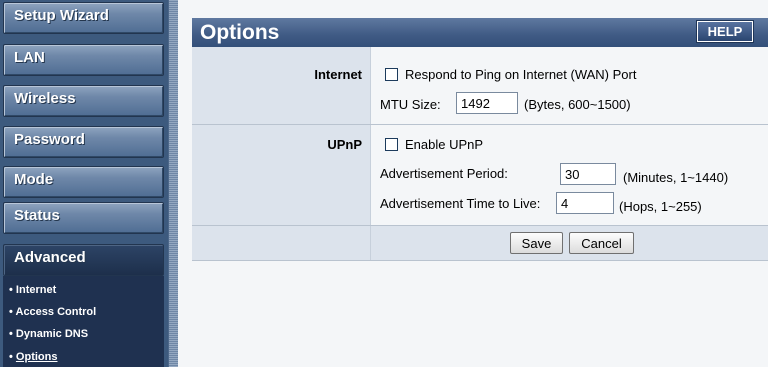  I want to click on submenu-item-internet: • Internet, so click(32, 290).